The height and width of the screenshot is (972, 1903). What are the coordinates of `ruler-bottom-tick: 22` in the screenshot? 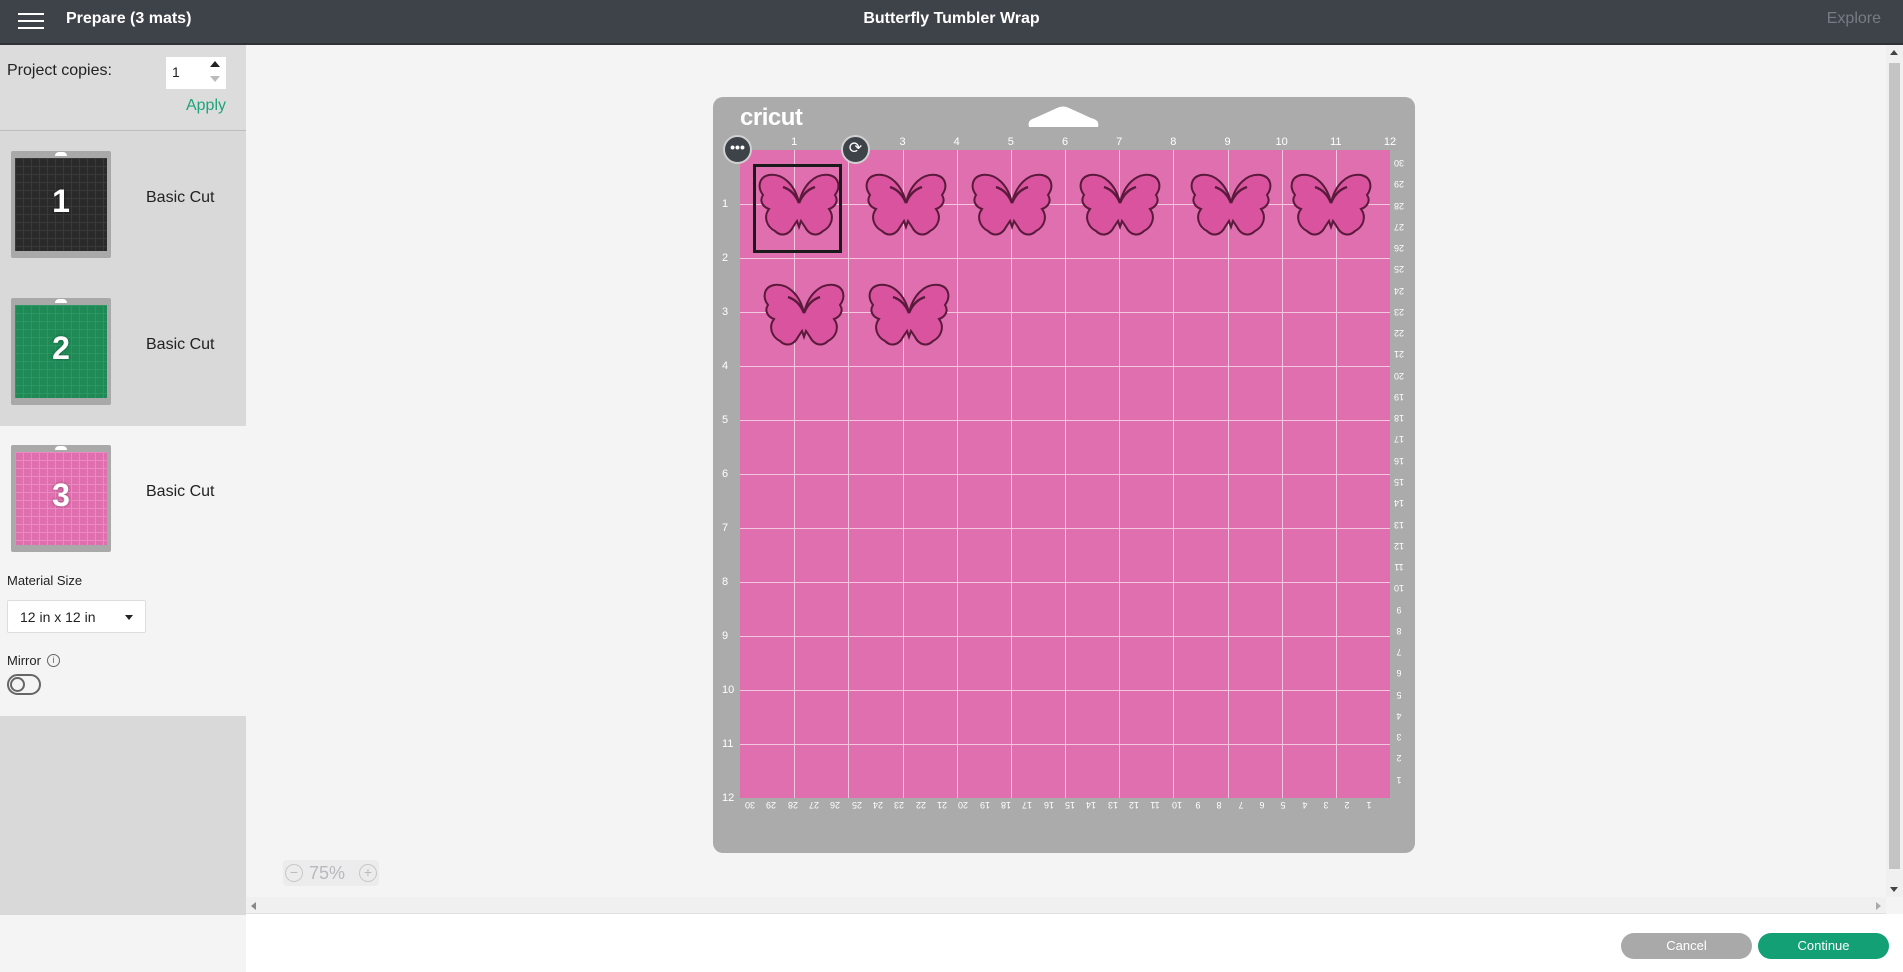 It's located at (920, 805).